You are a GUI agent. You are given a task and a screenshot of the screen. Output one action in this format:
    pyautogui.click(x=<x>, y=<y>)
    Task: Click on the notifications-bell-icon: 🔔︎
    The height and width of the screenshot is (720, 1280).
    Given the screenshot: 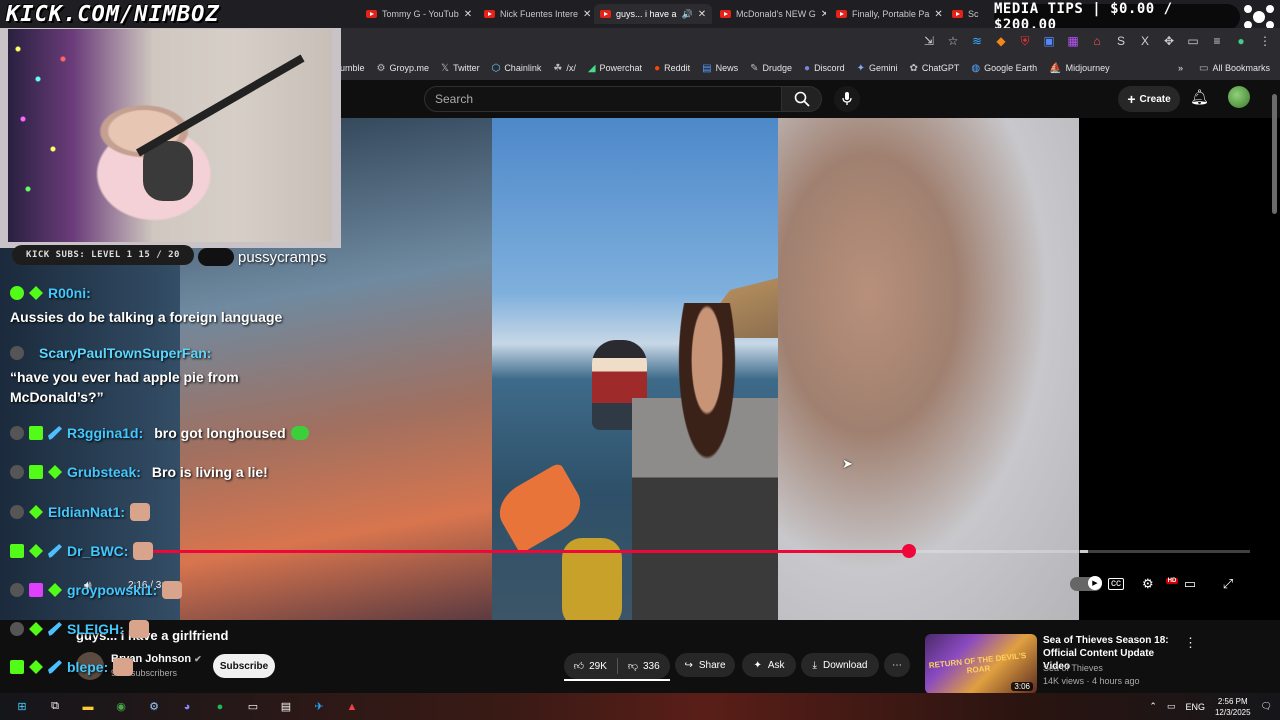 What is the action you would take?
    pyautogui.click(x=1199, y=97)
    